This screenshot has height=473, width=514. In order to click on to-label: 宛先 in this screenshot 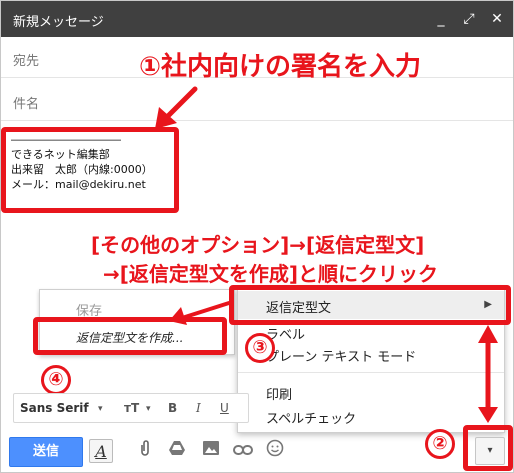, I will do `click(26, 61)`.